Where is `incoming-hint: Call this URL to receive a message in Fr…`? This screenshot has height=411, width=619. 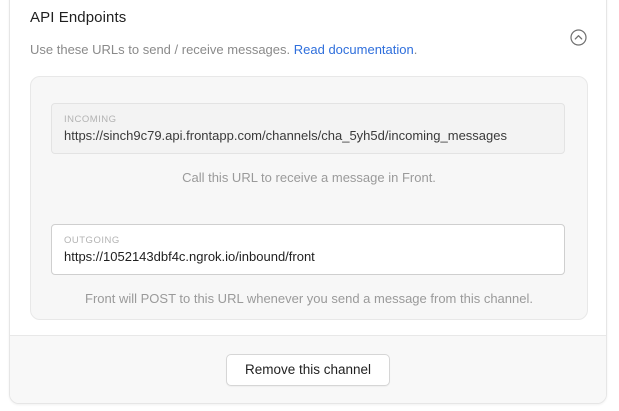
incoming-hint: Call this URL to receive a message in Fr… is located at coordinates (309, 177).